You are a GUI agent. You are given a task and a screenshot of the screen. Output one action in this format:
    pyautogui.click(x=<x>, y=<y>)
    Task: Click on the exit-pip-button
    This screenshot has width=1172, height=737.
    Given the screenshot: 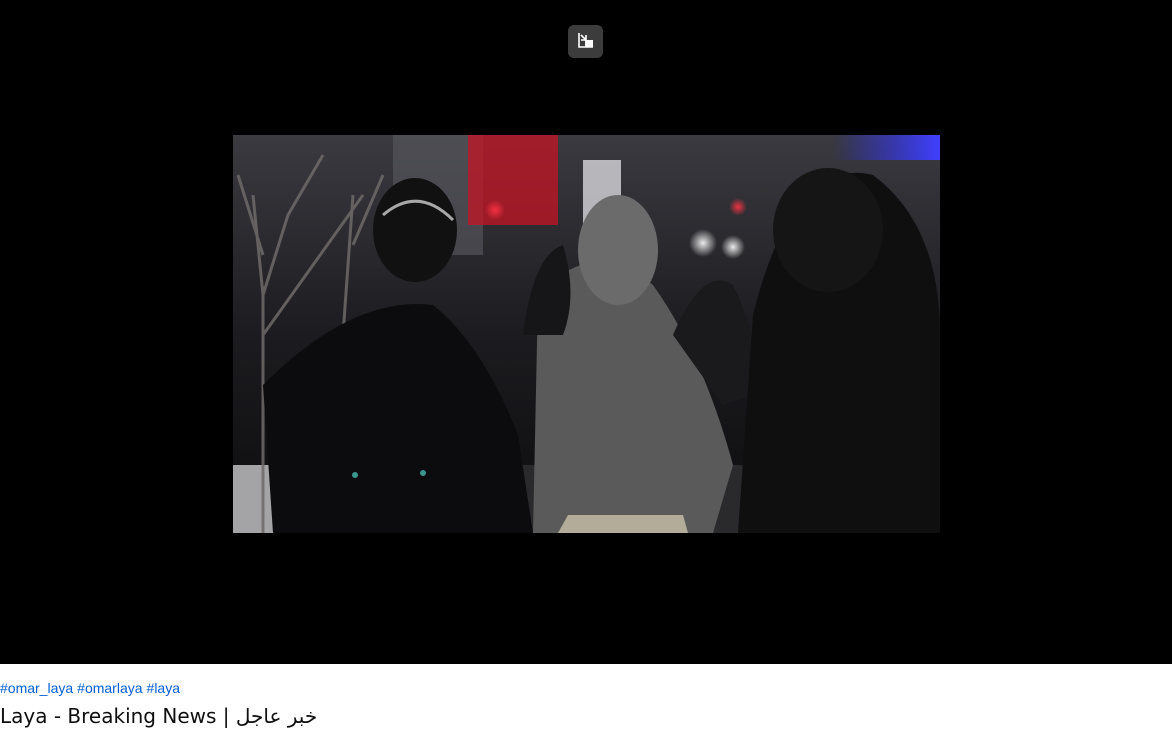 What is the action you would take?
    pyautogui.click(x=585, y=41)
    